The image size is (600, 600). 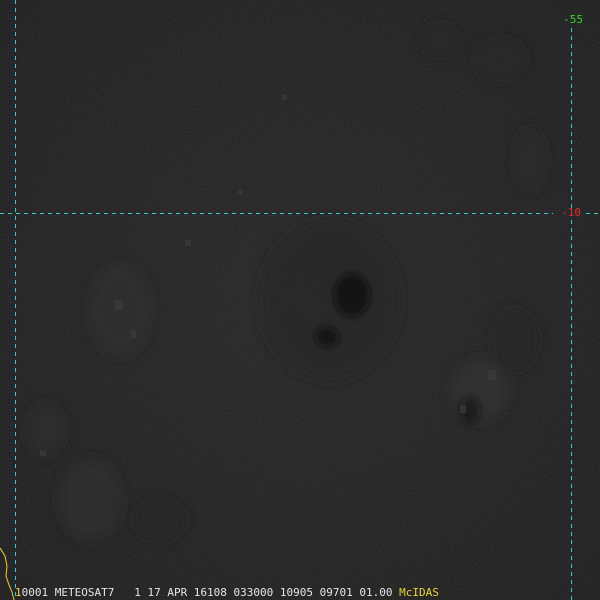 I want to click on frame-index: 1, so click(x=18, y=592).